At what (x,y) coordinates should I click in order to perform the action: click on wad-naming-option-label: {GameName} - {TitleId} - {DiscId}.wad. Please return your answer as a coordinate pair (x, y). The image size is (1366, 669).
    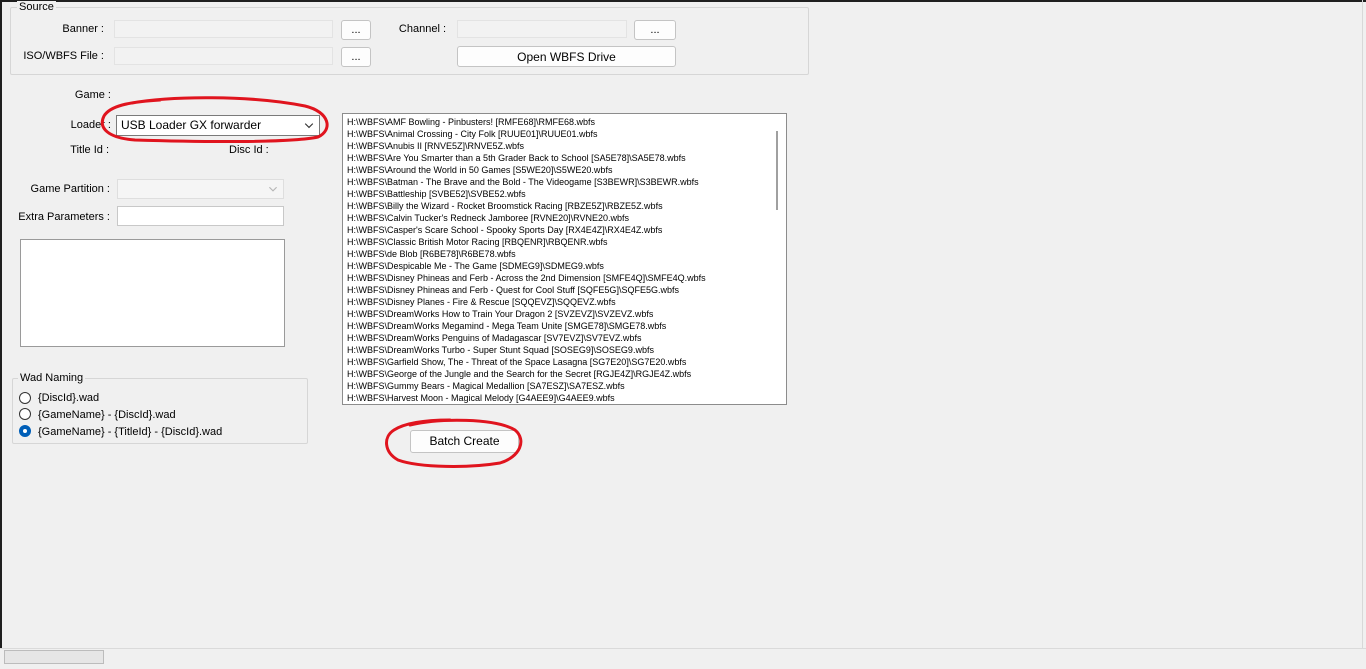
    Looking at the image, I should click on (130, 432).